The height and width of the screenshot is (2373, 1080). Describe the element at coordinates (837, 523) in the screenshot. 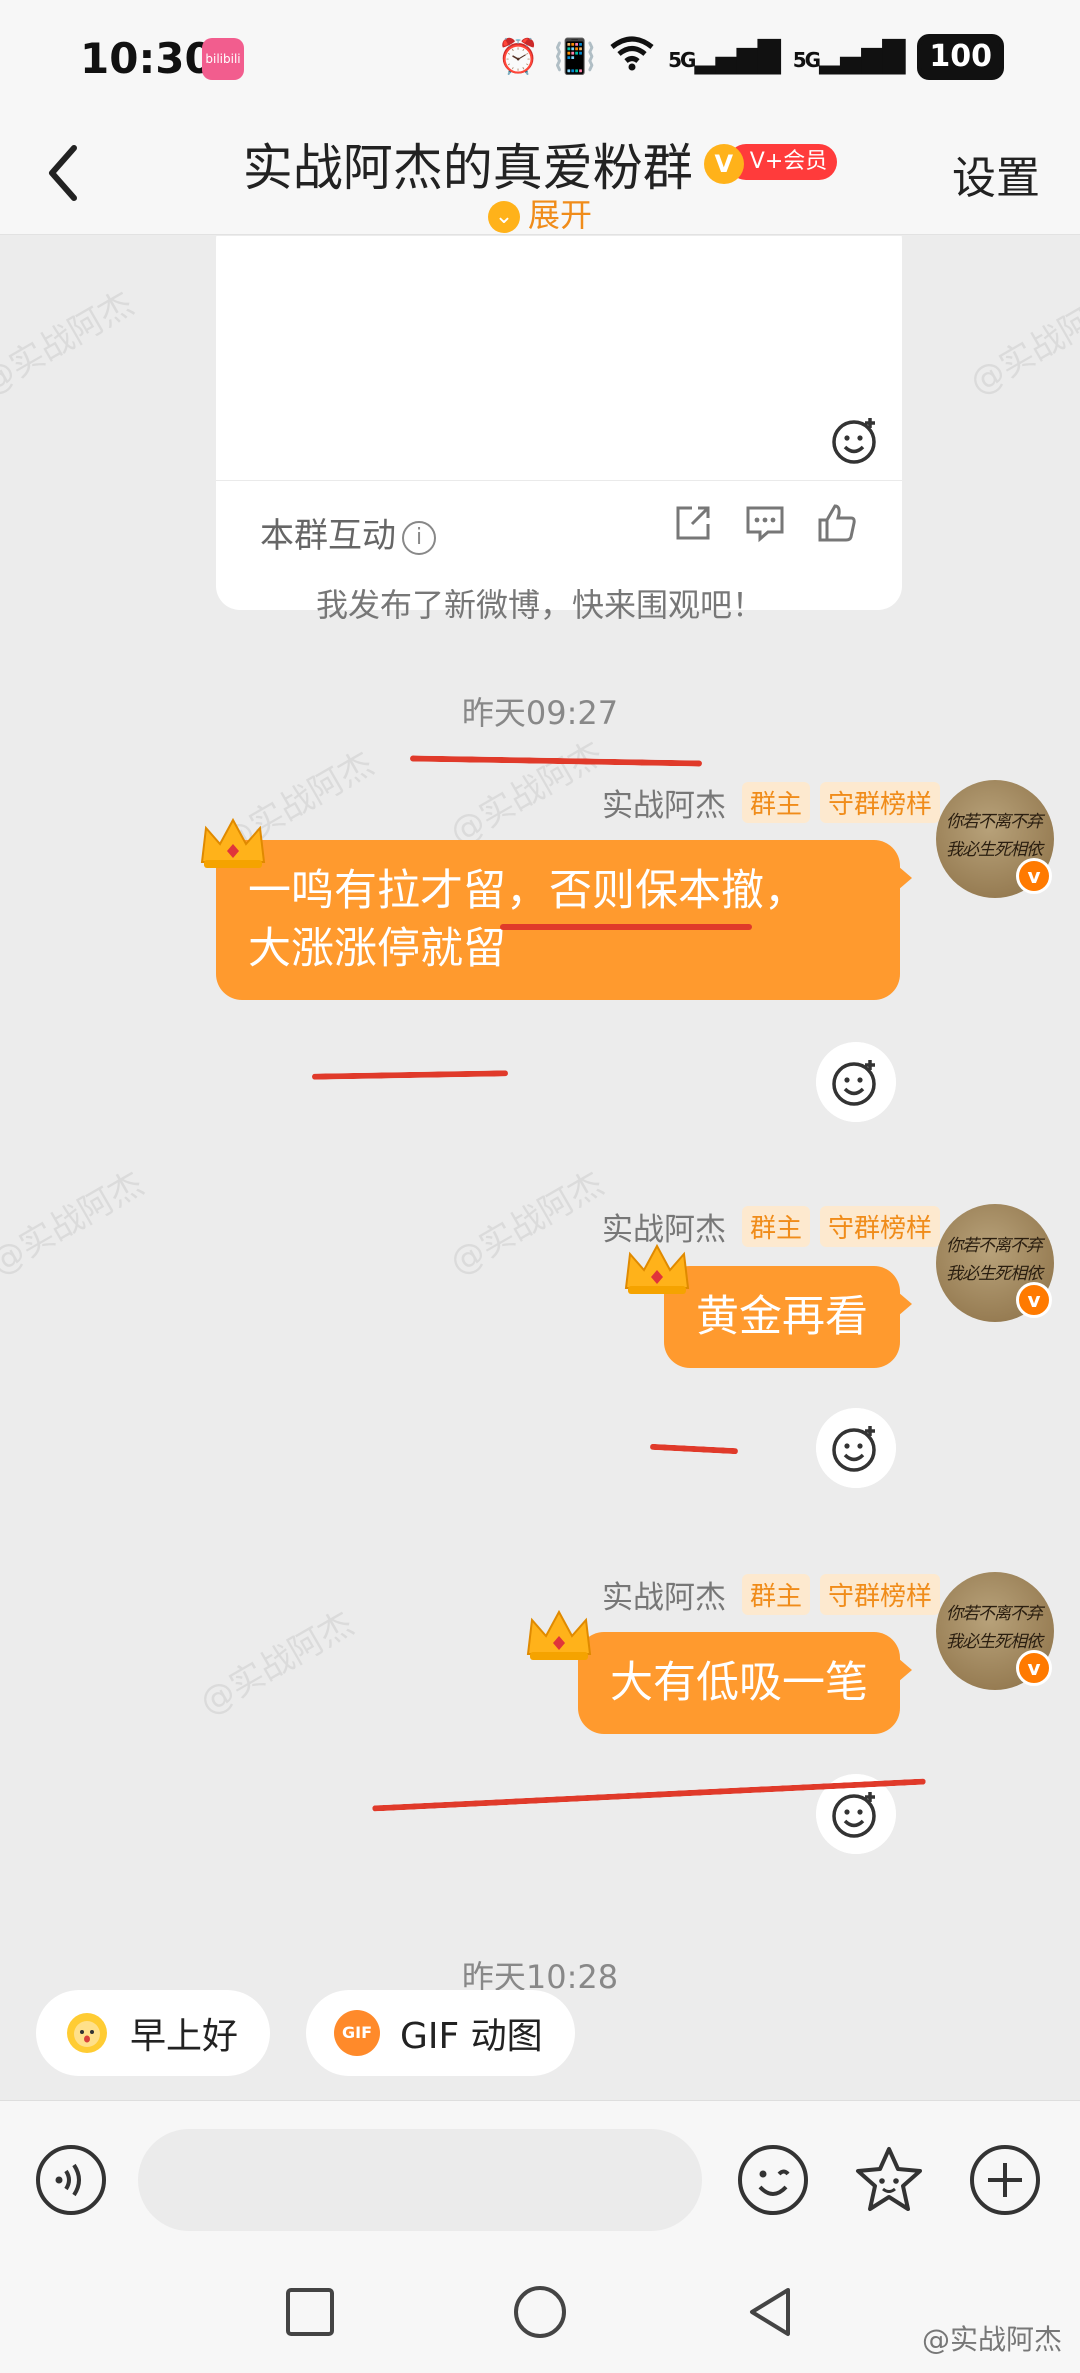

I see `like-icon` at that location.